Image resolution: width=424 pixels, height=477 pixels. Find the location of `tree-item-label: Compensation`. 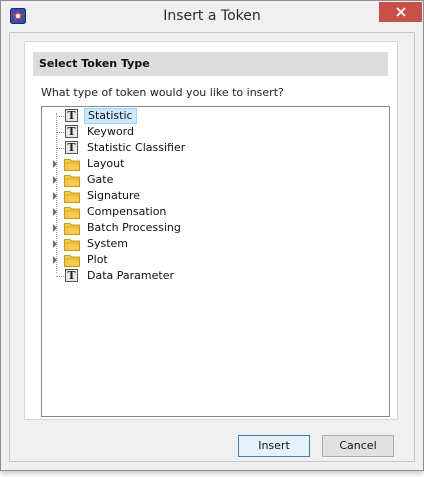

tree-item-label: Compensation is located at coordinates (127, 211).